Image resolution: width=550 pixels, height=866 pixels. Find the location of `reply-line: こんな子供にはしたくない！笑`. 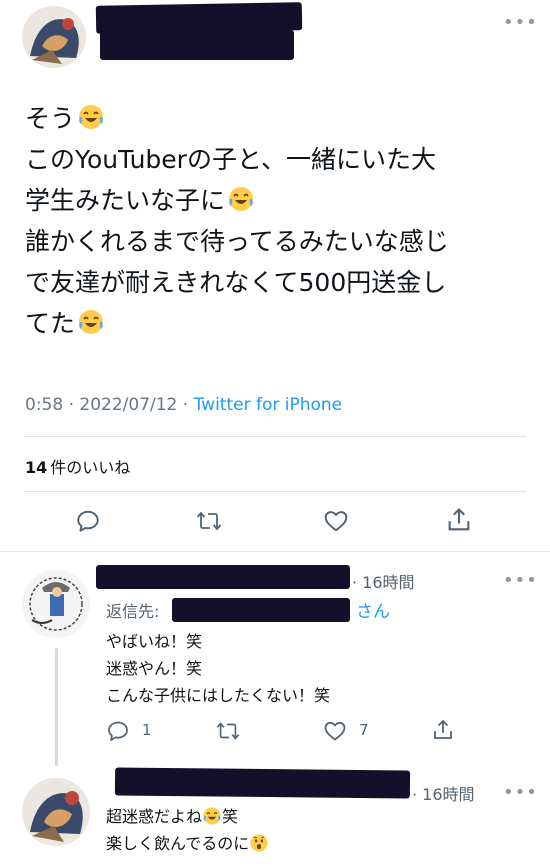

reply-line: こんな子供にはしたくない！笑 is located at coordinates (218, 695).